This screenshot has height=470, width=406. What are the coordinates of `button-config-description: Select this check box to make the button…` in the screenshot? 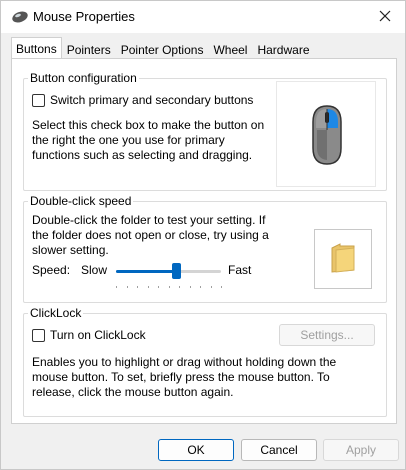 It's located at (148, 140).